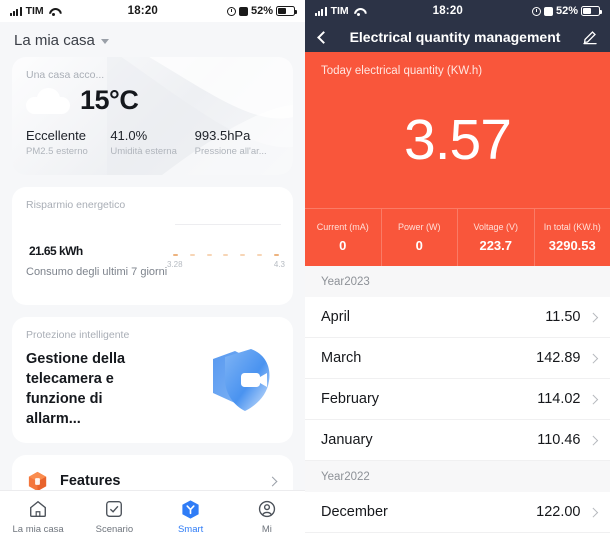 The image size is (610, 542). Describe the element at coordinates (228, 224) in the screenshot. I see `mini-chart-rule` at that location.